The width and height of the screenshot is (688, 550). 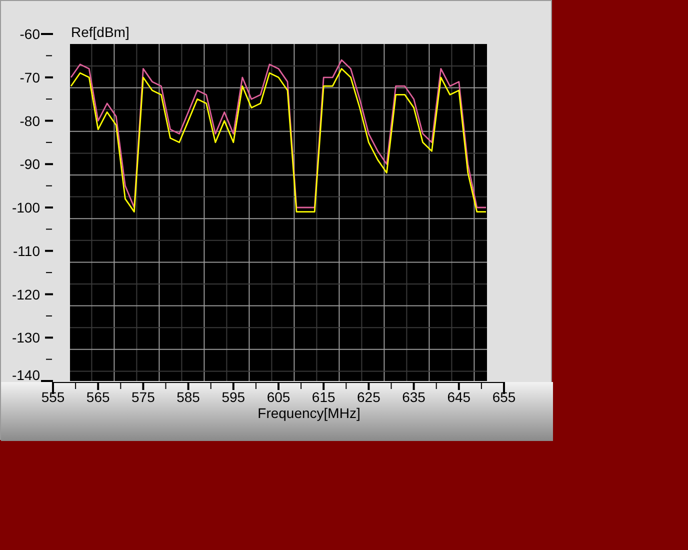 What do you see at coordinates (30, 77) in the screenshot?
I see `tick-label: -70` at bounding box center [30, 77].